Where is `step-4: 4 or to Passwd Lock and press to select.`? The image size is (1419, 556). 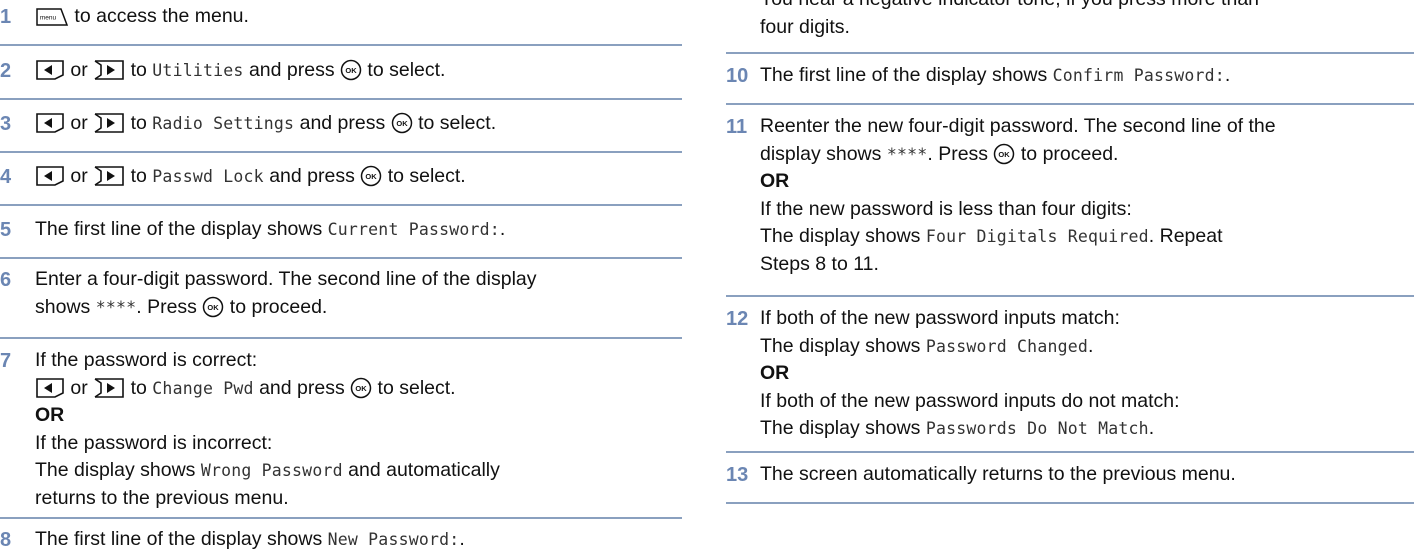 step-4: 4 or to Passwd Lock and press to select. is located at coordinates (341, 179).